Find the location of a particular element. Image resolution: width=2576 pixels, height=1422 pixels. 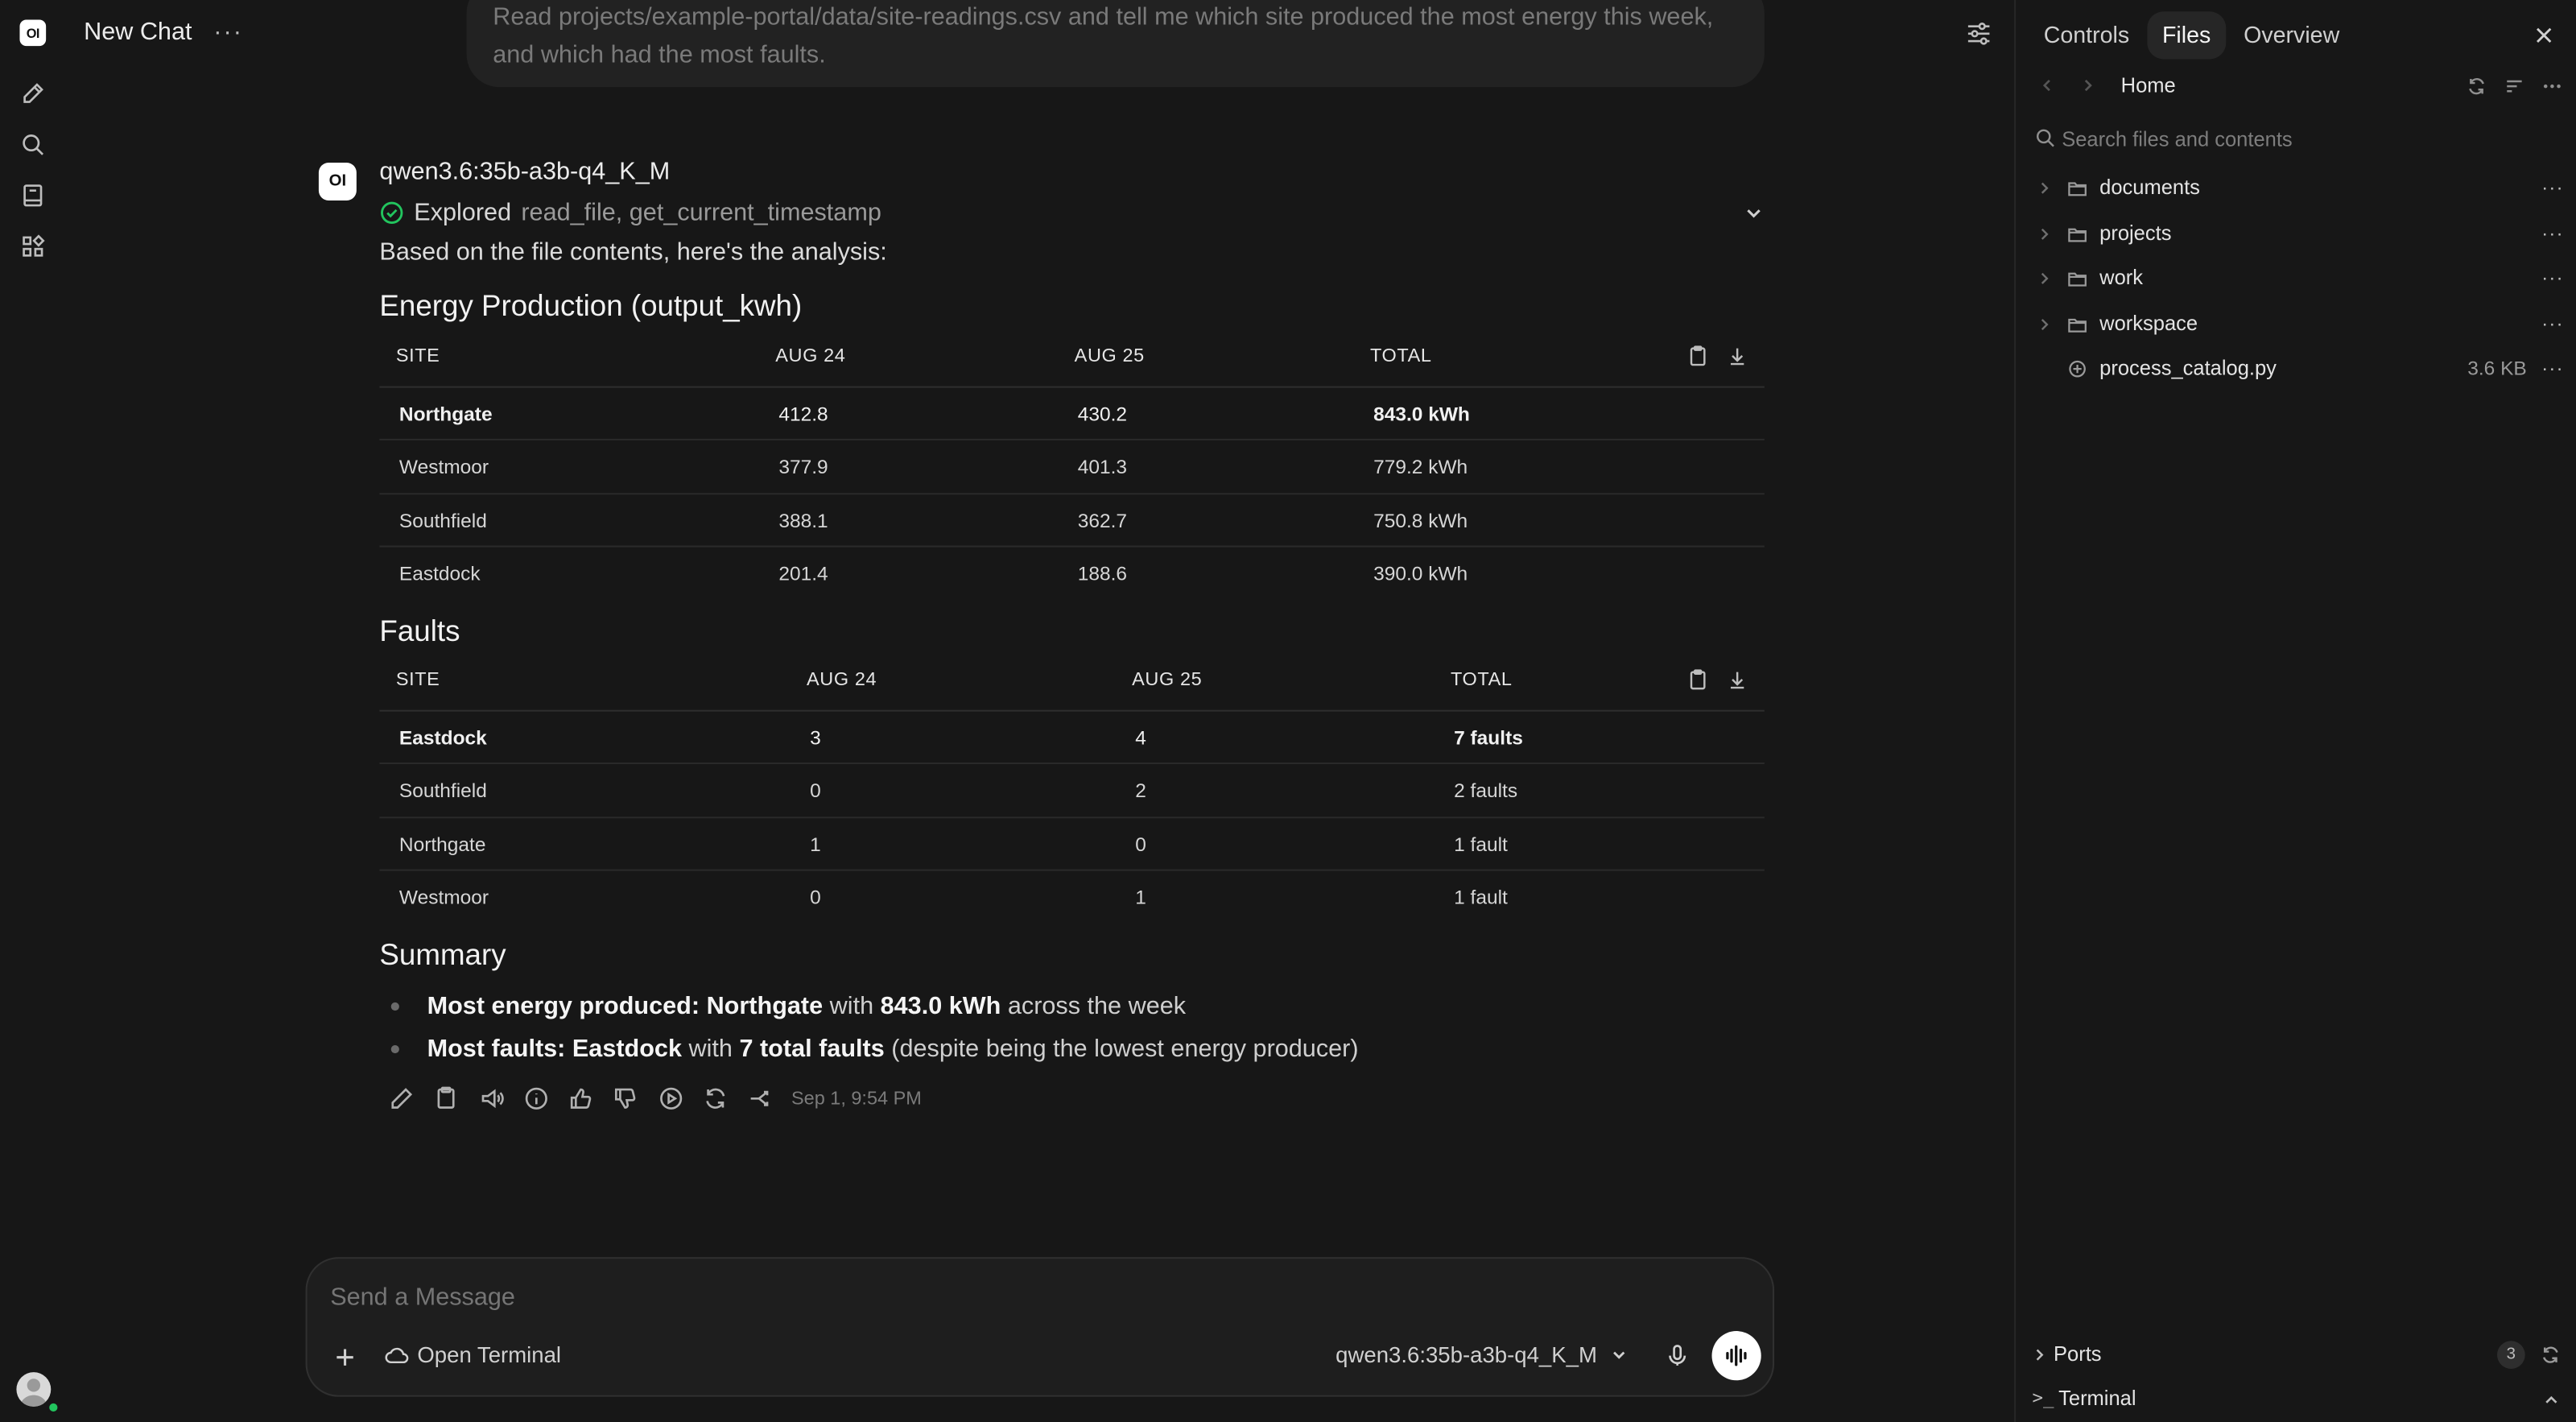

table-cell: 2 is located at coordinates (1140, 791).